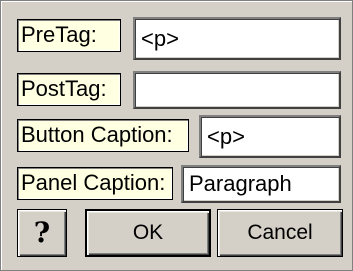 This screenshot has width=353, height=271. Describe the element at coordinates (69, 35) in the screenshot. I see `pretag-label: PreTag:` at that location.